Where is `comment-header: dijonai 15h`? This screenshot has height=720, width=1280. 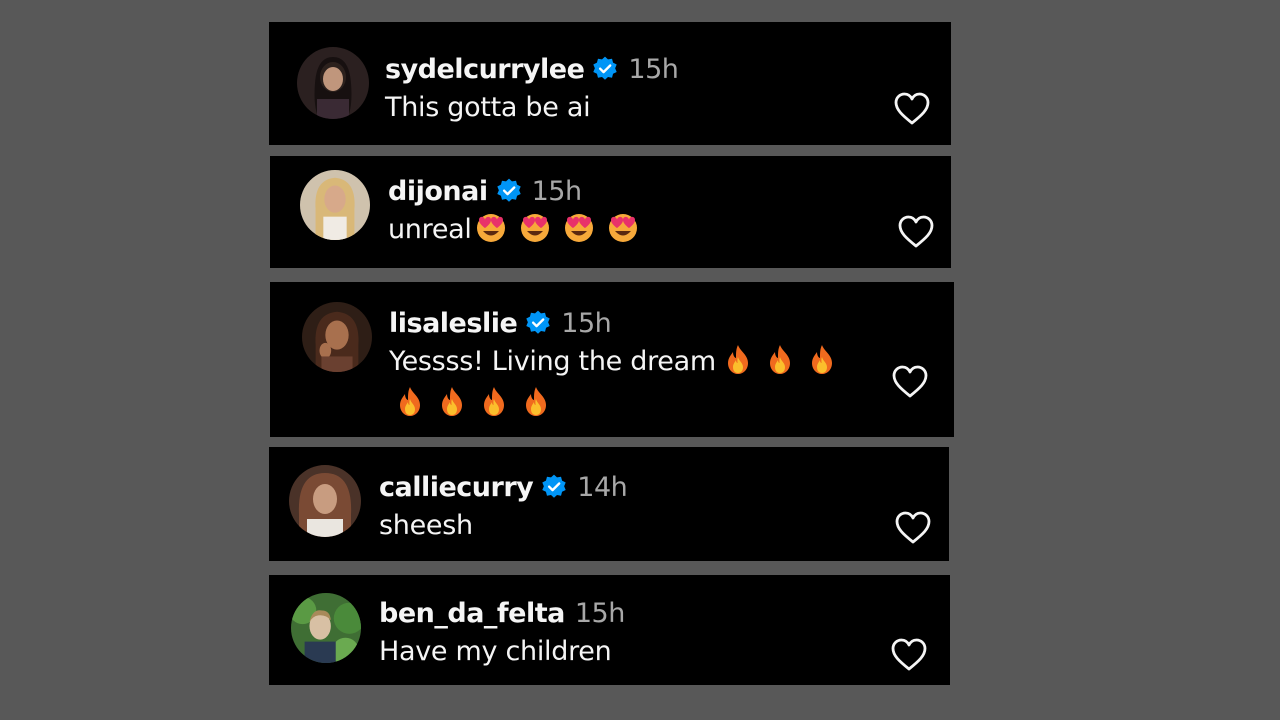
comment-header: dijonai 15h is located at coordinates (519, 191).